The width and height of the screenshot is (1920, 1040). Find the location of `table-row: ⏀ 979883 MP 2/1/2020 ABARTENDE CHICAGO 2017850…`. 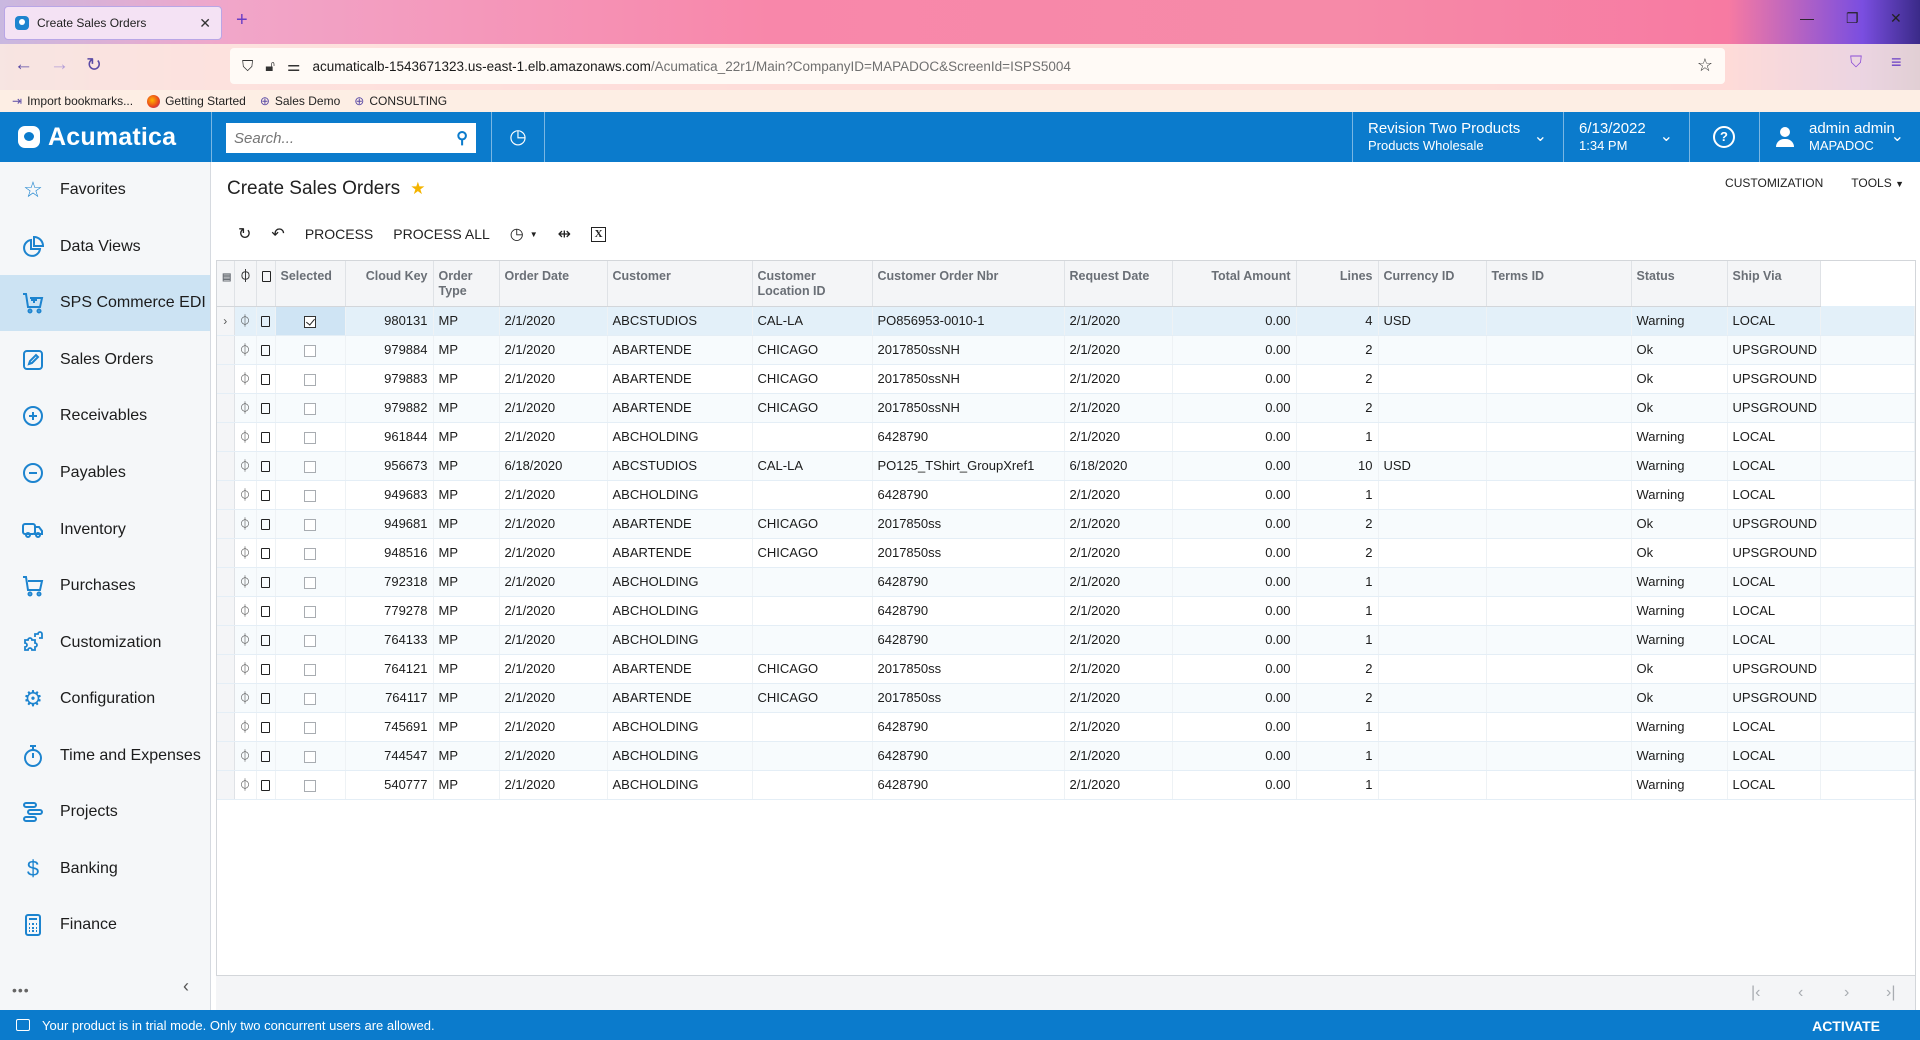

table-row: ⏀ 979883 MP 2/1/2020 ABARTENDE CHICAGO 2017850… is located at coordinates (1066, 379).